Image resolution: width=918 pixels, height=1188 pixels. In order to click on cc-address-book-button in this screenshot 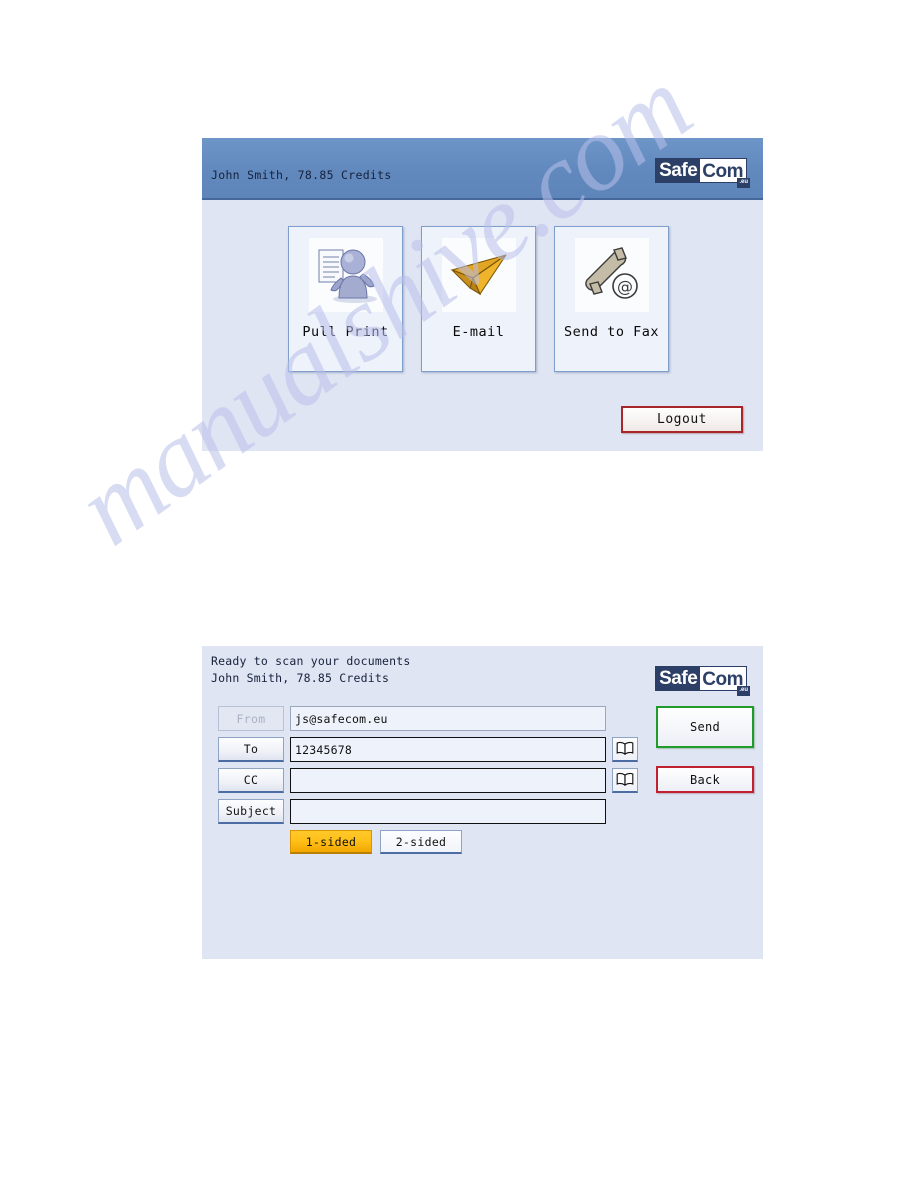, I will do `click(625, 780)`.